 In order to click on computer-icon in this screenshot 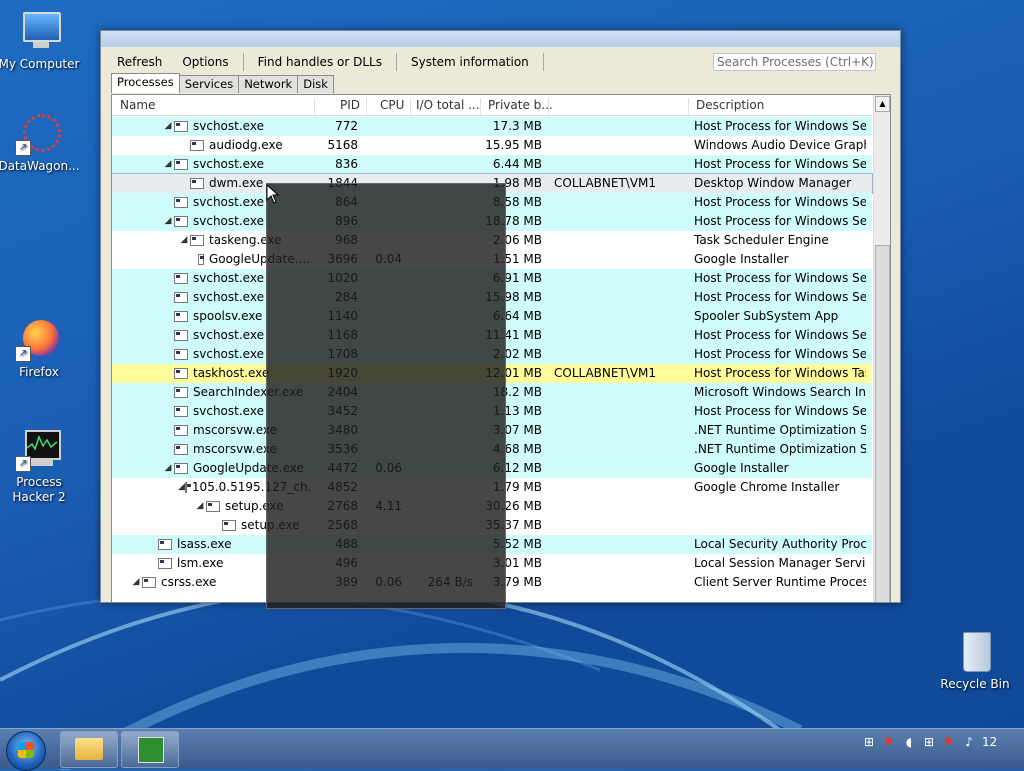, I will do `click(39, 32)`.